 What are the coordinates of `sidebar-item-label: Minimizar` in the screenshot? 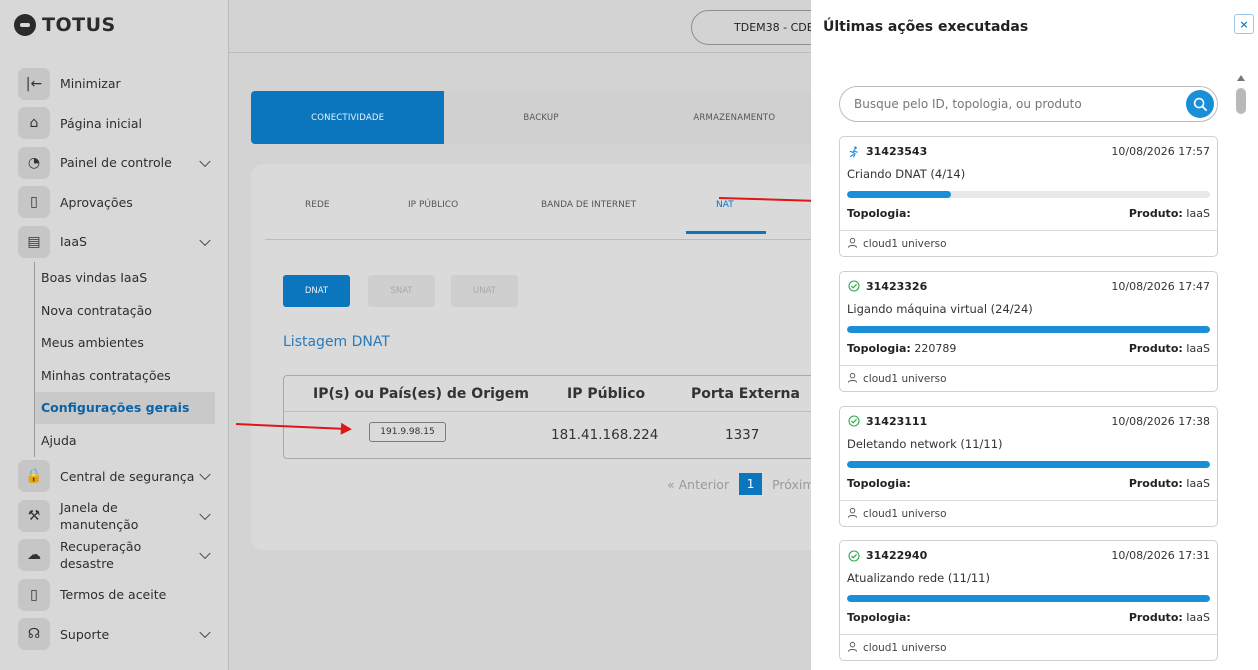 It's located at (90, 84).